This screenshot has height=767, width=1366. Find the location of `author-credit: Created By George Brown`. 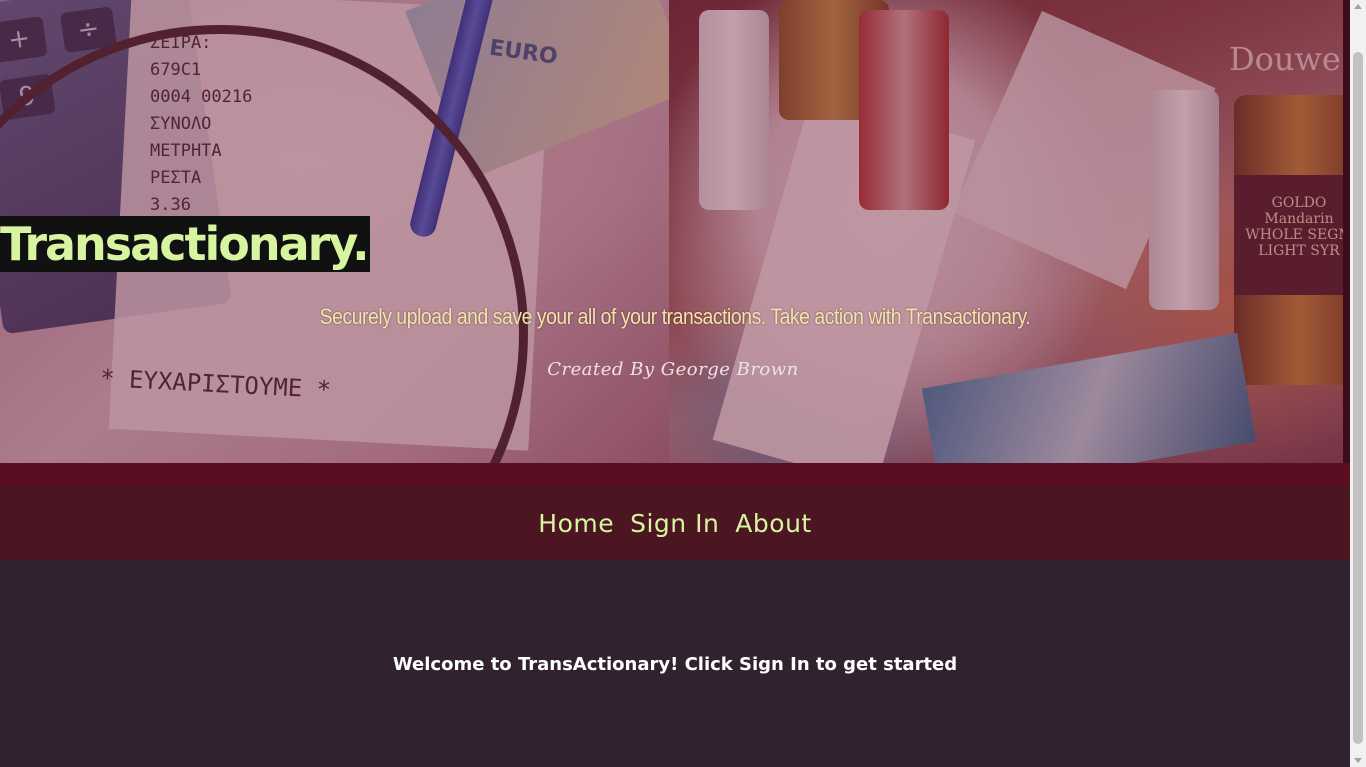

author-credit: Created By George Brown is located at coordinates (673, 369).